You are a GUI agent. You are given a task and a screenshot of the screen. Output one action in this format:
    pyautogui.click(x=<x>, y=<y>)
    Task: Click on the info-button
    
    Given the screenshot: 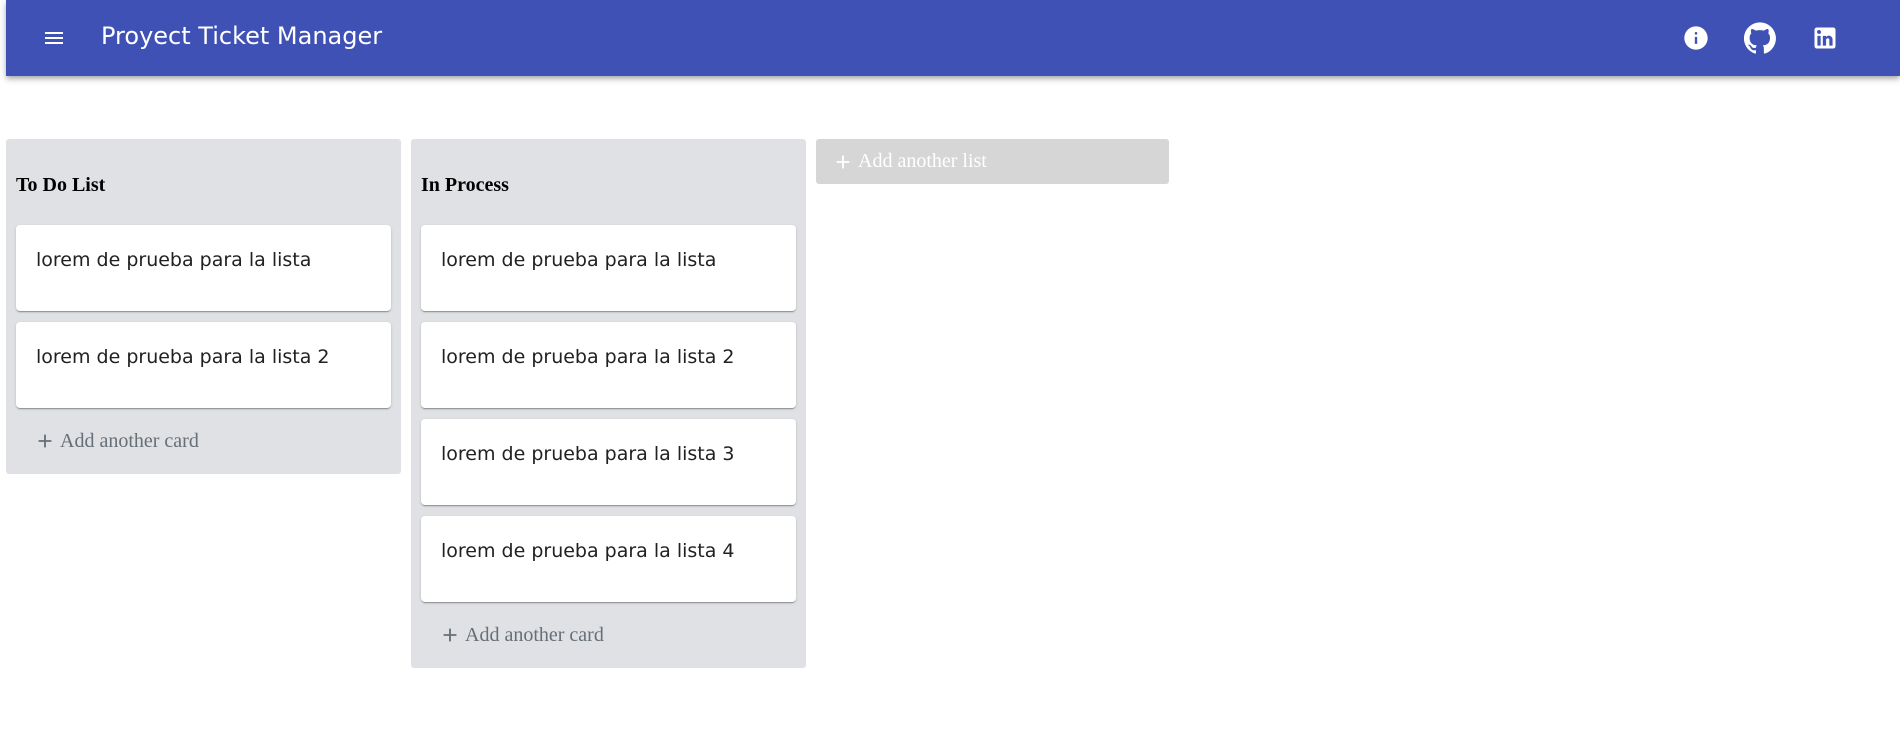 What is the action you would take?
    pyautogui.click(x=1696, y=38)
    